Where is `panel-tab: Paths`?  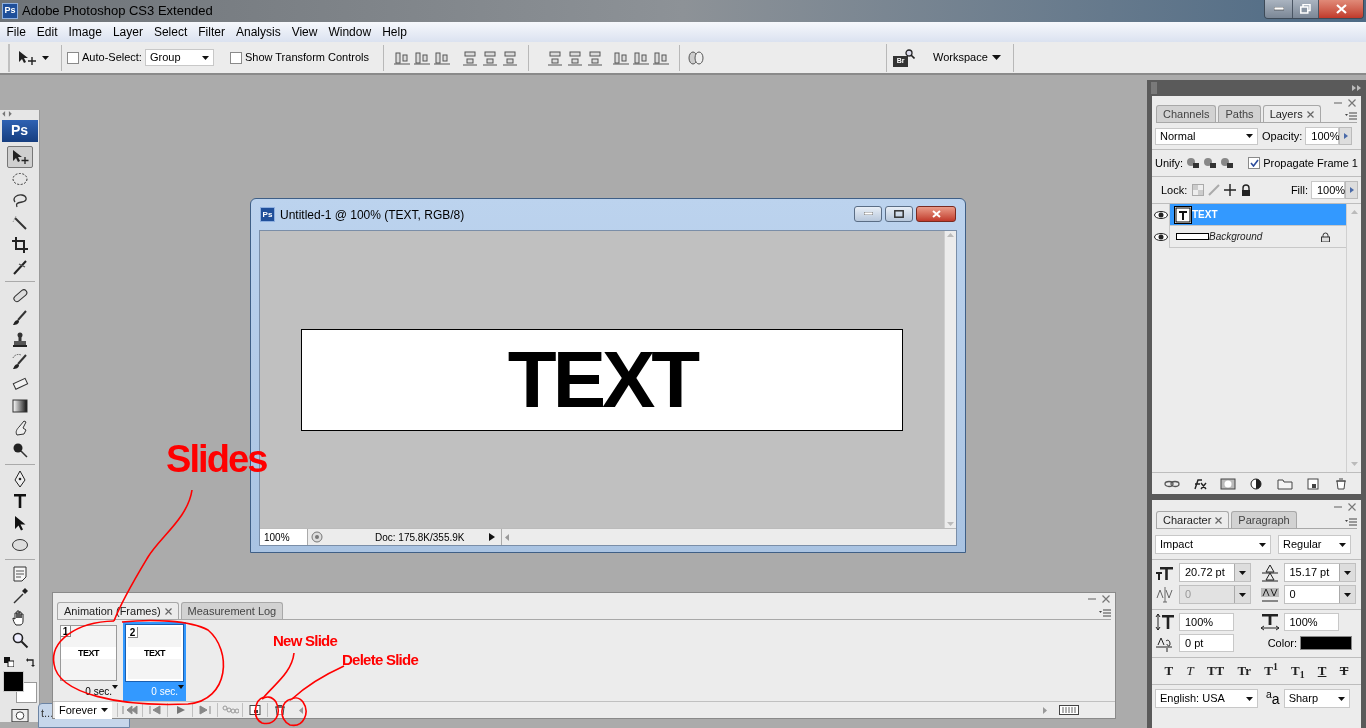 panel-tab: Paths is located at coordinates (1239, 113).